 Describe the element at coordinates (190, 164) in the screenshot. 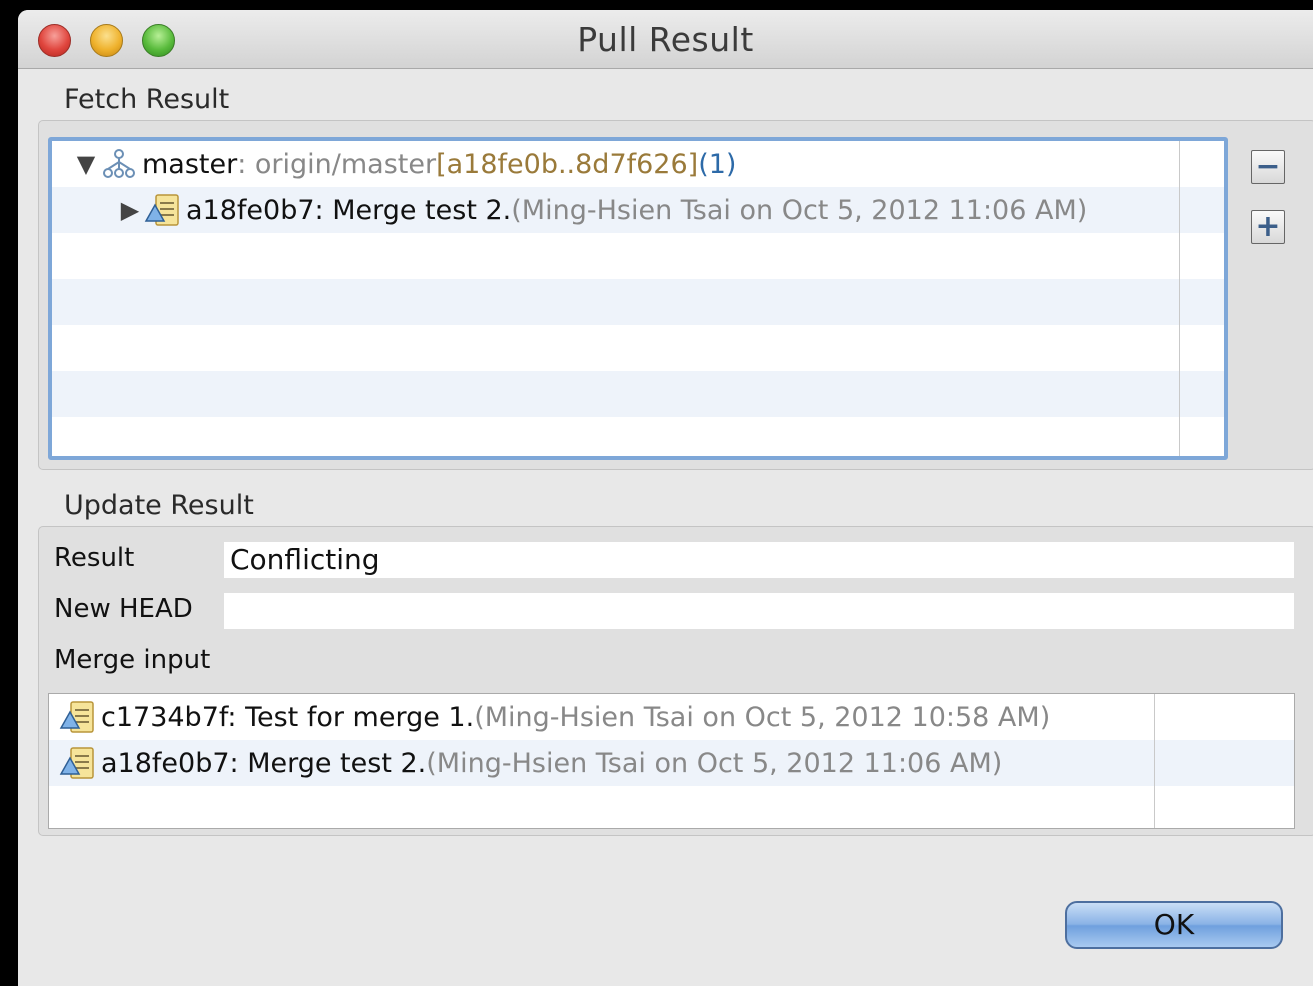

I see `branch-name: master` at that location.